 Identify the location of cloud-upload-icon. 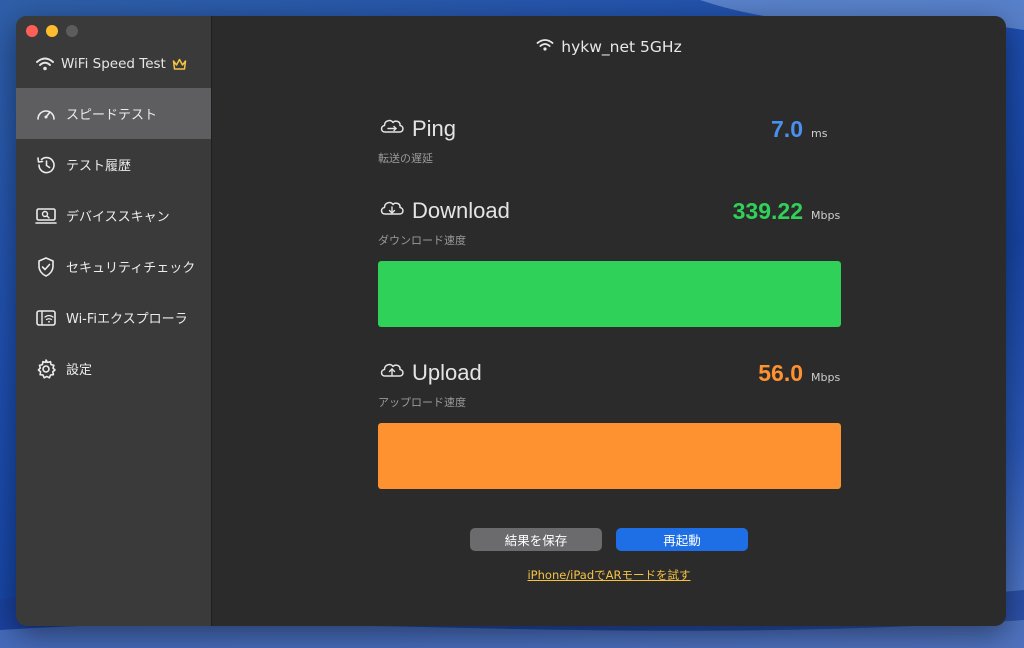
(392, 373).